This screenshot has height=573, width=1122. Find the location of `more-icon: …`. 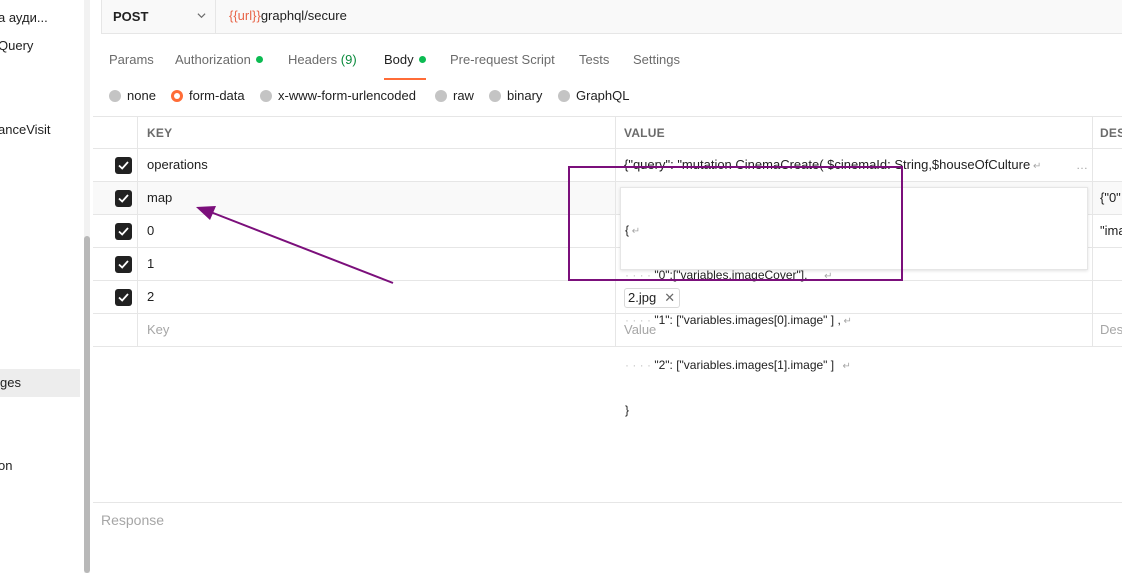

more-icon: … is located at coordinates (1082, 165).